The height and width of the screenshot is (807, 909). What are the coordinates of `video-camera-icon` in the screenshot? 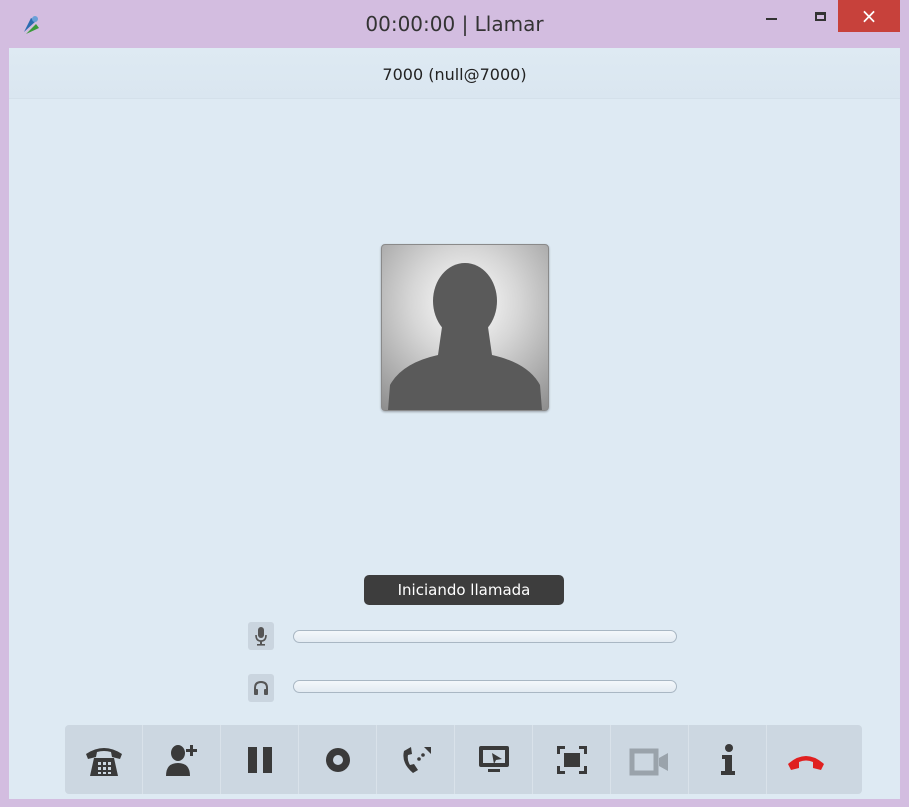 It's located at (648, 761).